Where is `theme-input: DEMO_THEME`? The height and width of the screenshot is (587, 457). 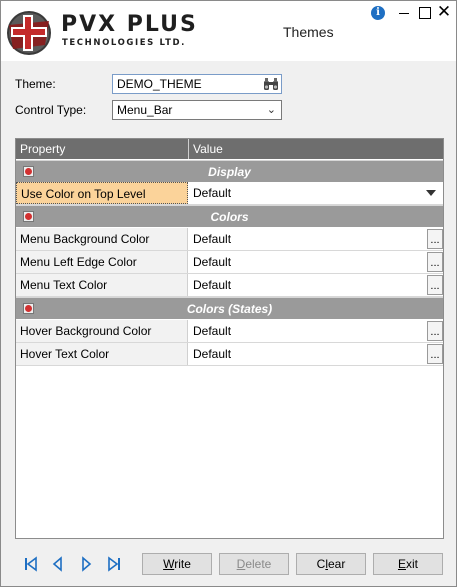 theme-input: DEMO_THEME is located at coordinates (197, 84).